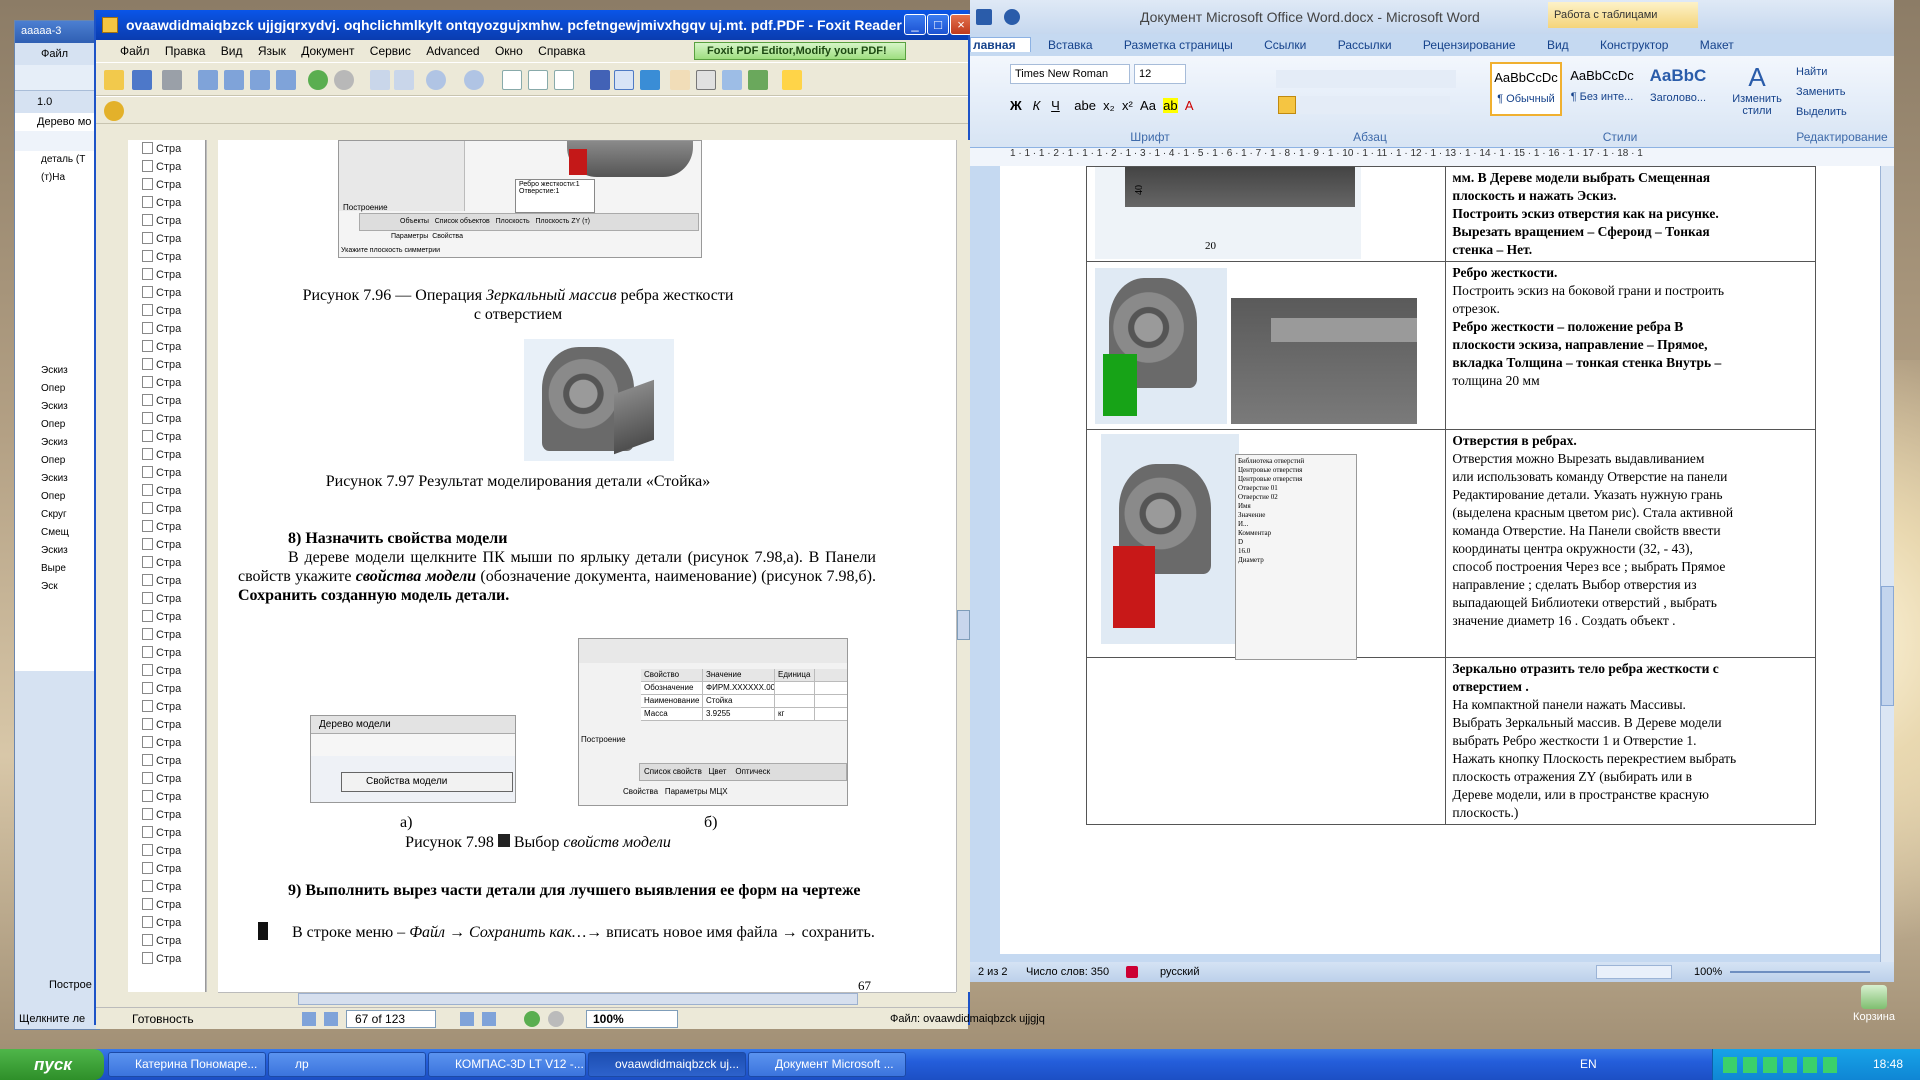  What do you see at coordinates (68, 160) in the screenshot?
I see `kompas-detail-label: деталь (Т` at bounding box center [68, 160].